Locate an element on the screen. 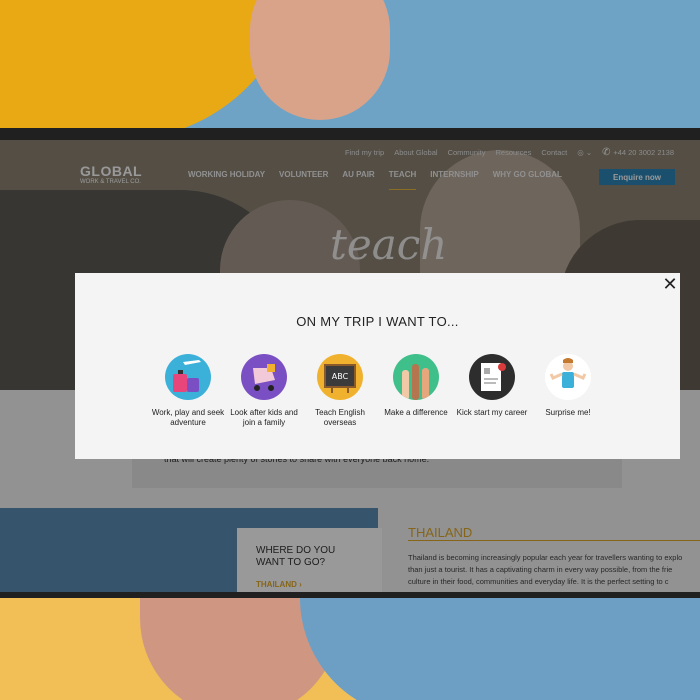 Image resolution: width=700 pixels, height=700 pixels. raised-hands-icon is located at coordinates (416, 377).